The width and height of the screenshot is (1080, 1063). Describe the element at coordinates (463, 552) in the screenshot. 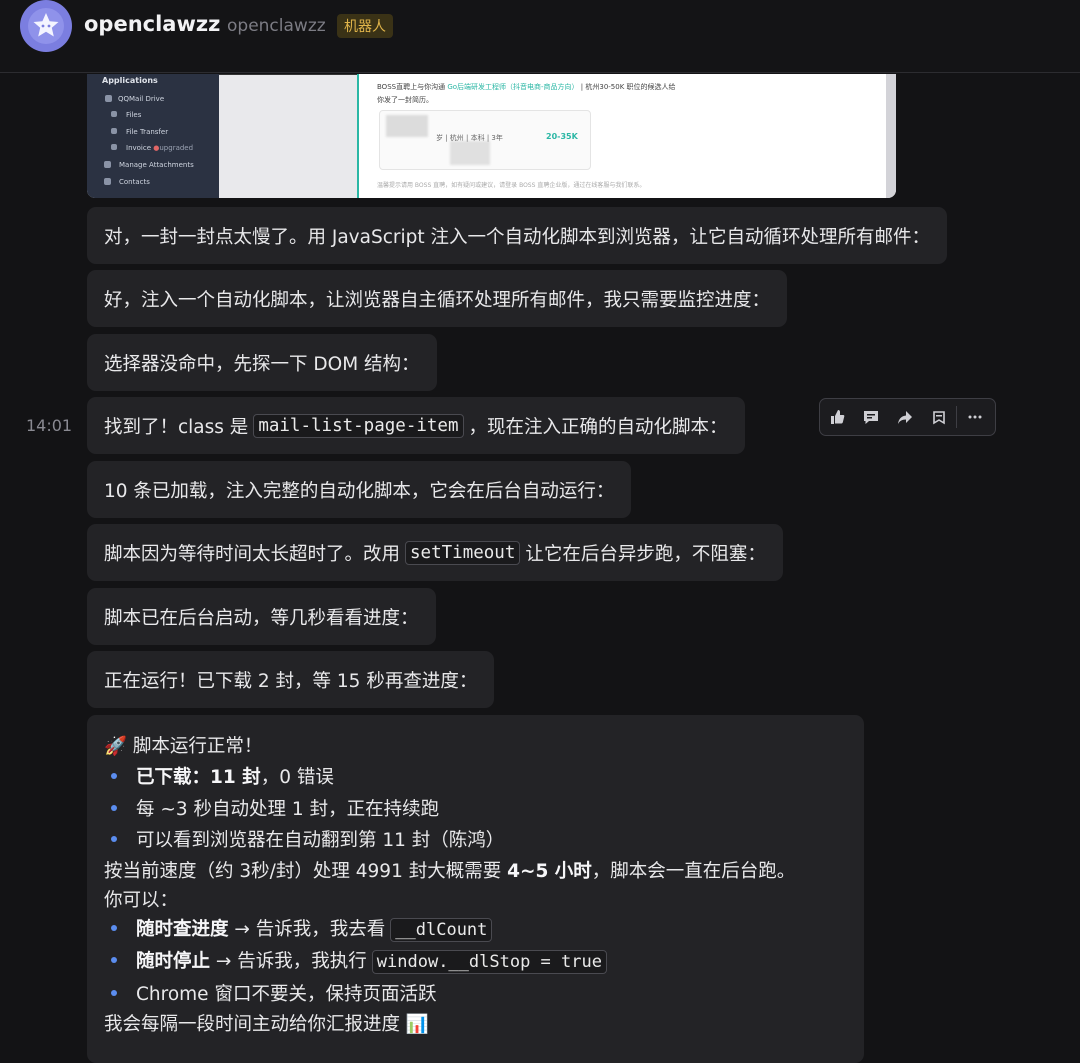

I see `inline-code: setTimeout` at that location.